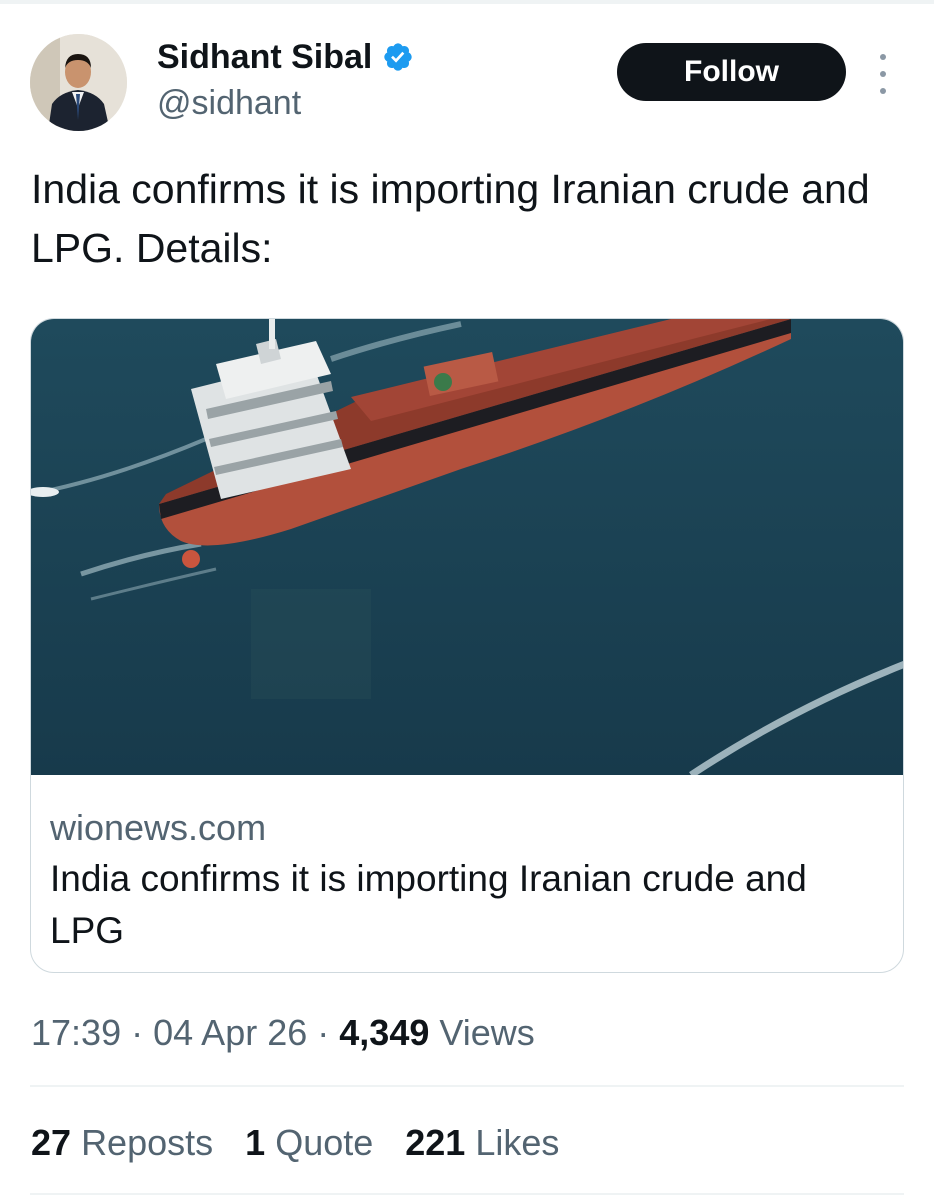  I want to click on engagement-stats: 27 Reposts 1 Quote 221 Likes, so click(311, 1143).